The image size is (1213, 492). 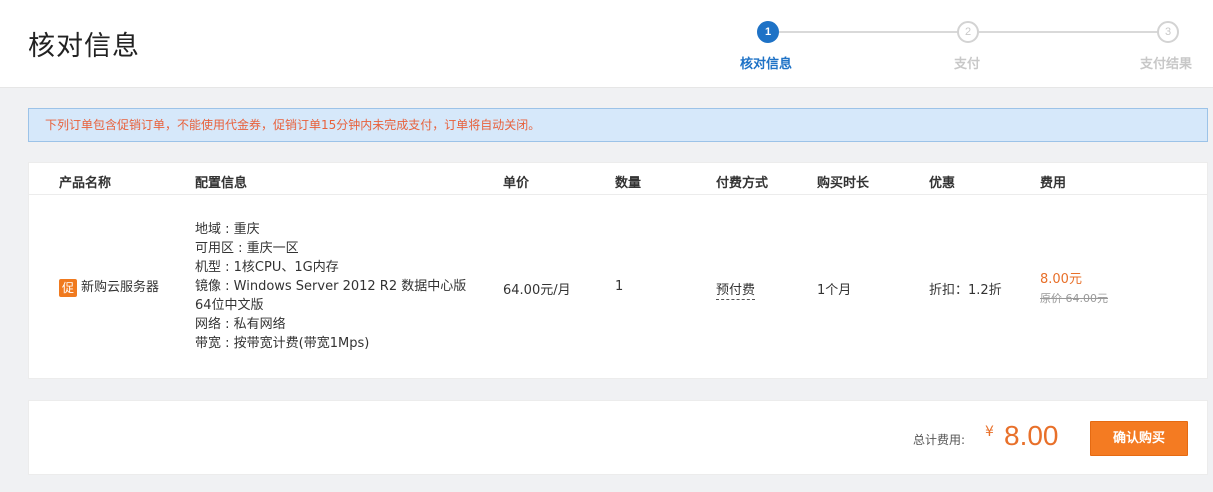 What do you see at coordinates (1139, 438) in the screenshot?
I see `confirm-purchase-button: 确认购买` at bounding box center [1139, 438].